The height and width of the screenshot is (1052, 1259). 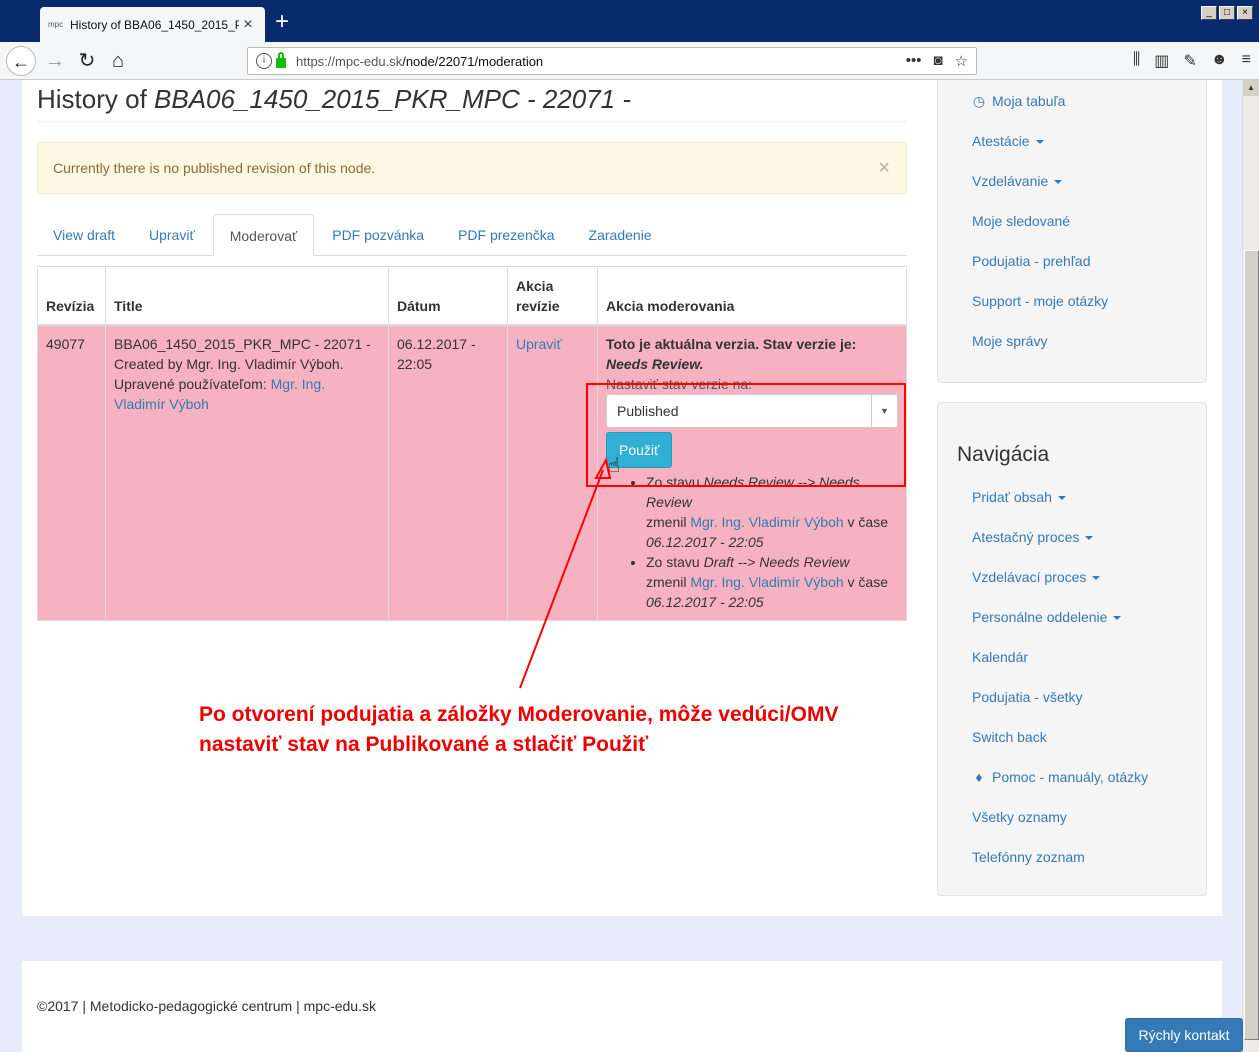 What do you see at coordinates (1017, 181) in the screenshot?
I see `sidebar-item-vzdelavanie: Vzdelávanie` at bounding box center [1017, 181].